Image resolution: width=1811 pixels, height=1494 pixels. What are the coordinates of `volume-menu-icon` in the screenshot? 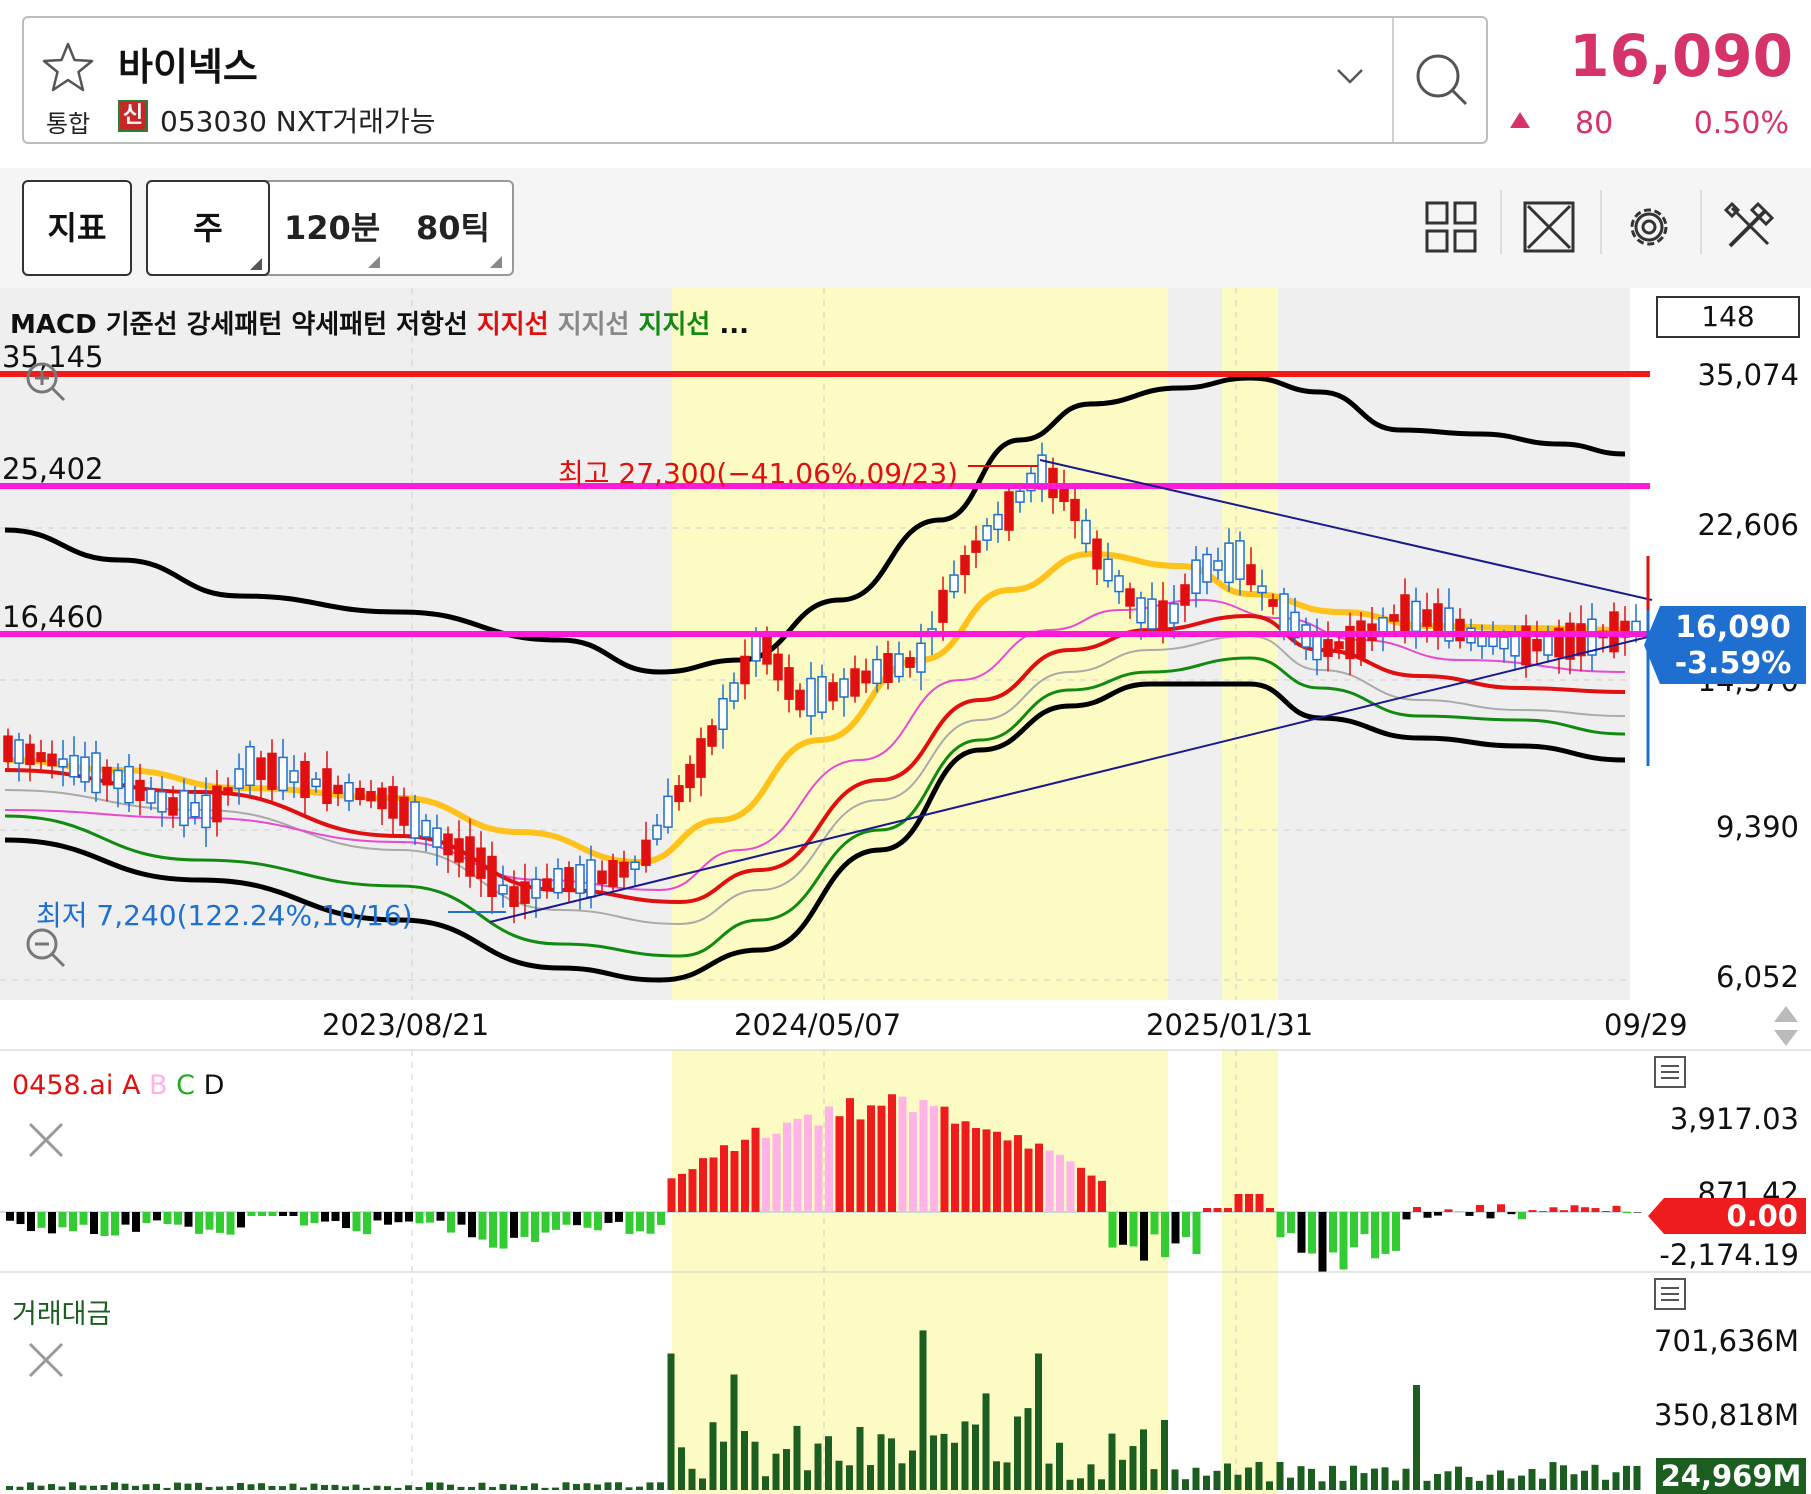 It's located at (1670, 1294).